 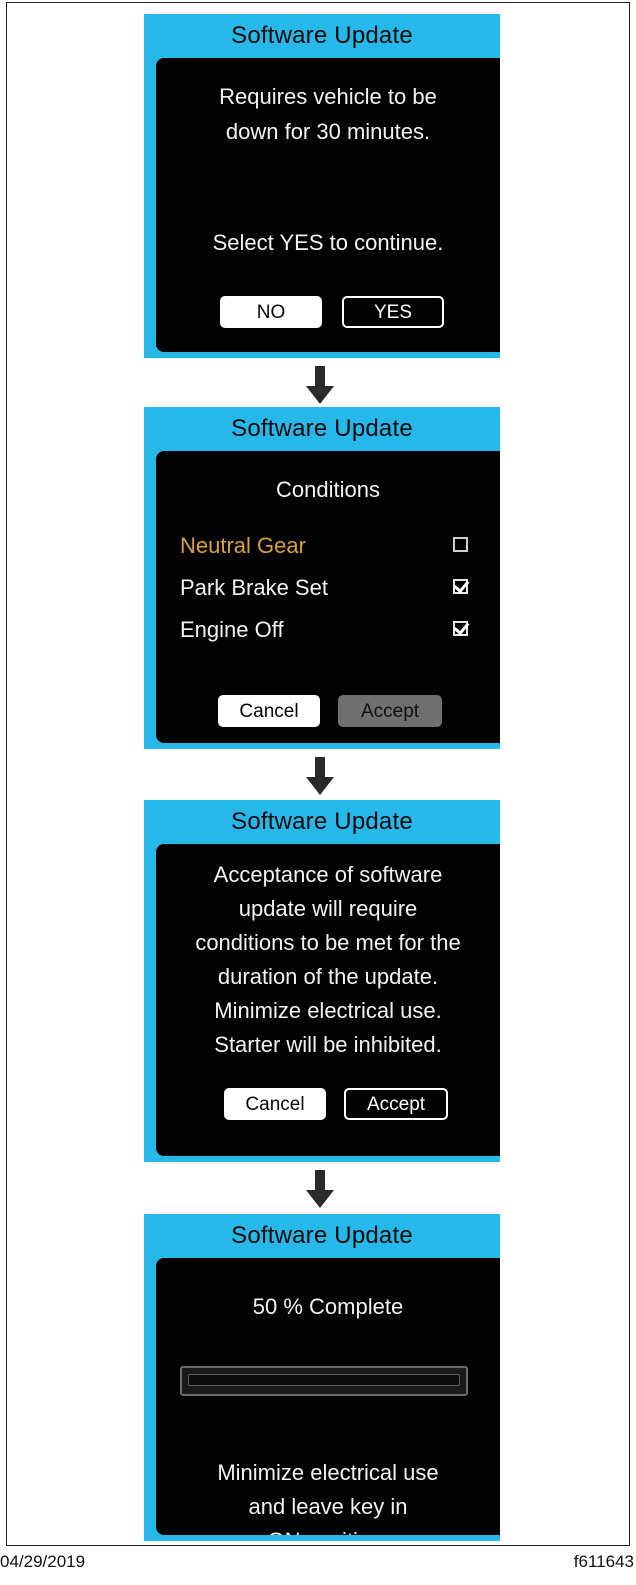 I want to click on message-line: Starter will be inhibited., so click(x=328, y=1044).